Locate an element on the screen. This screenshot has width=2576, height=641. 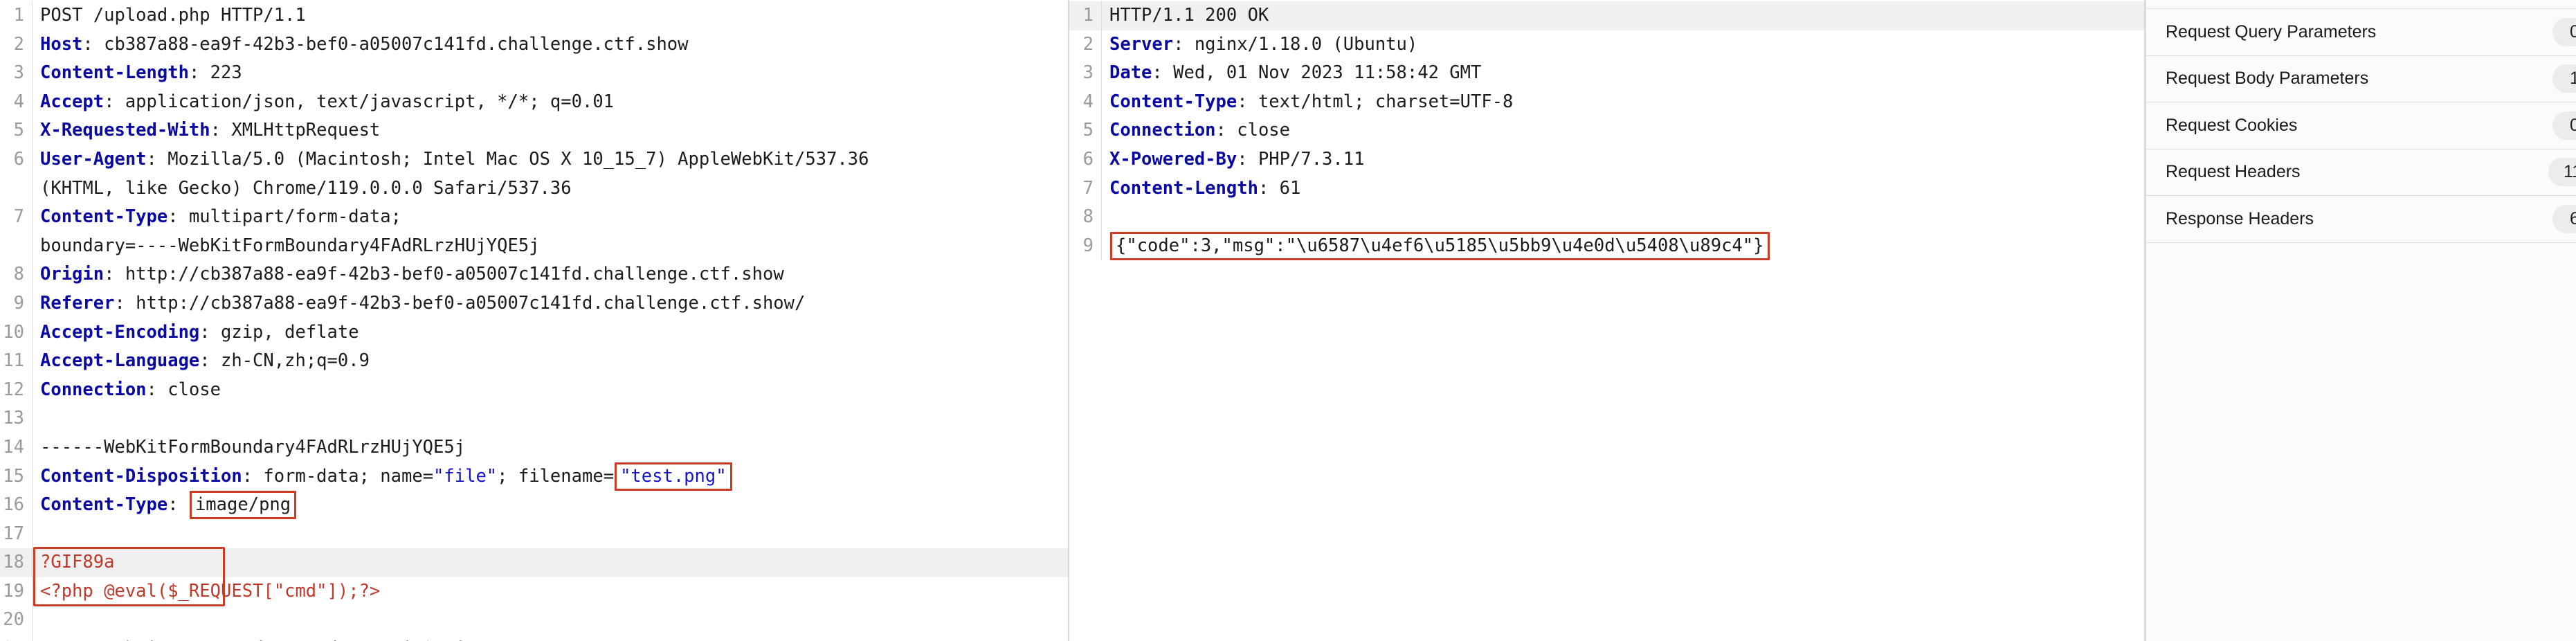
code-token: : gzip, deflate is located at coordinates (279, 332).